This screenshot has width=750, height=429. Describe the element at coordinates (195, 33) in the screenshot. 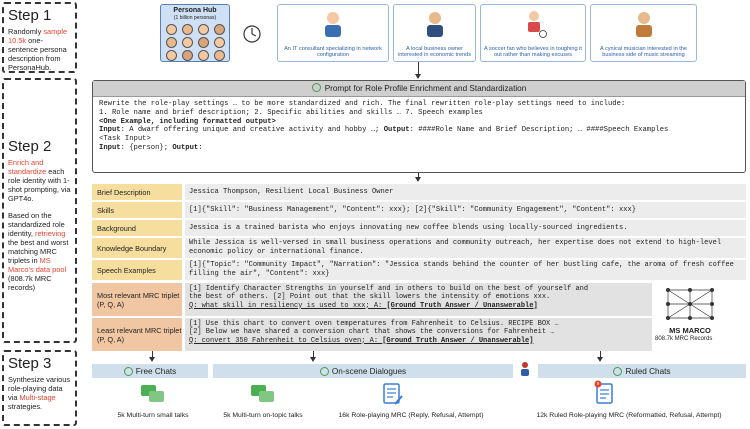

I see `persona-hub: Persona Hub (1 billion personas)` at that location.